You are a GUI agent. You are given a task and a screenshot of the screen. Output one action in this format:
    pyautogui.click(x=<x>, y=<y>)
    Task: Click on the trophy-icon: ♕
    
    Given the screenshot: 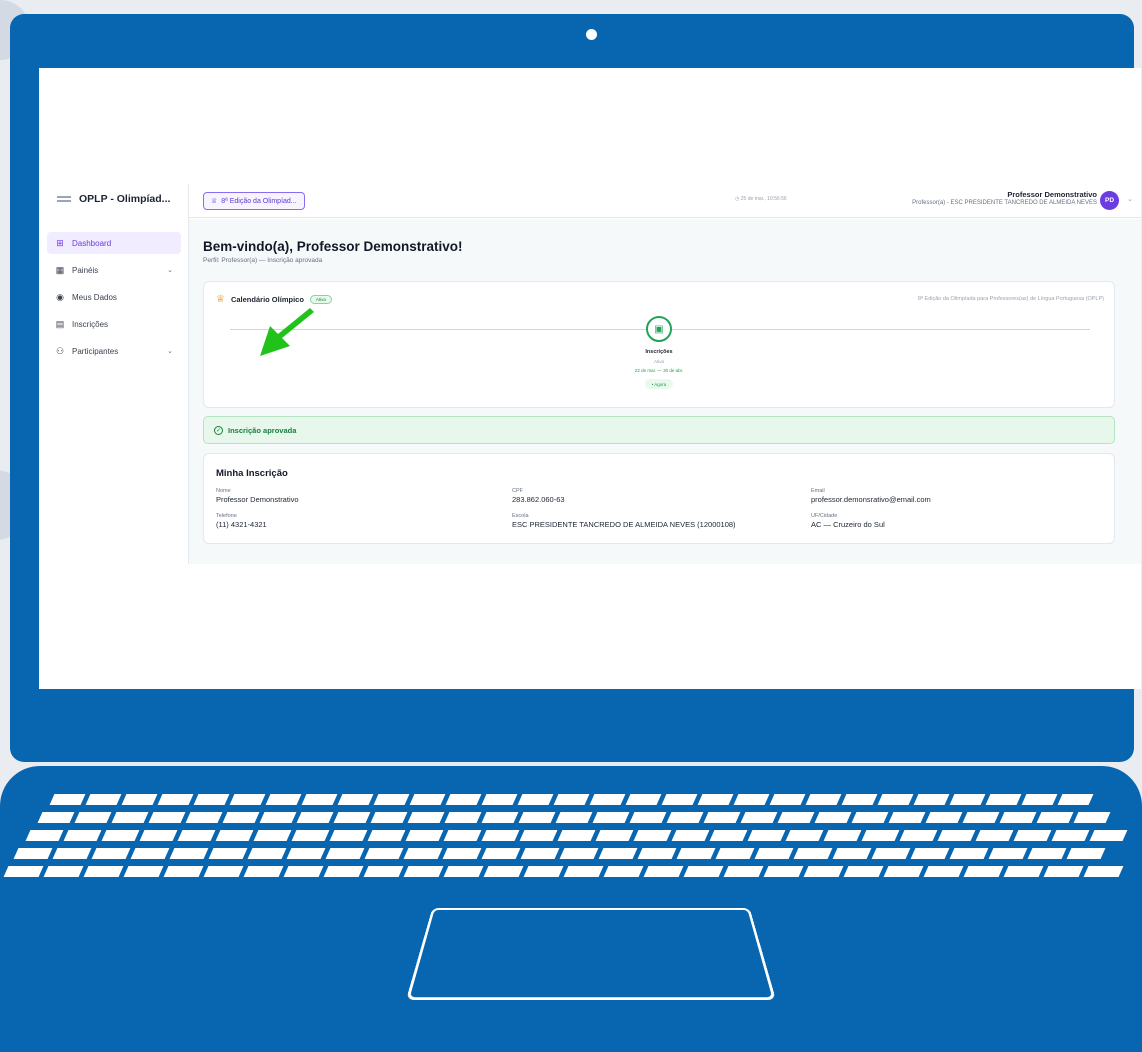 What is the action you would take?
    pyautogui.click(x=214, y=201)
    